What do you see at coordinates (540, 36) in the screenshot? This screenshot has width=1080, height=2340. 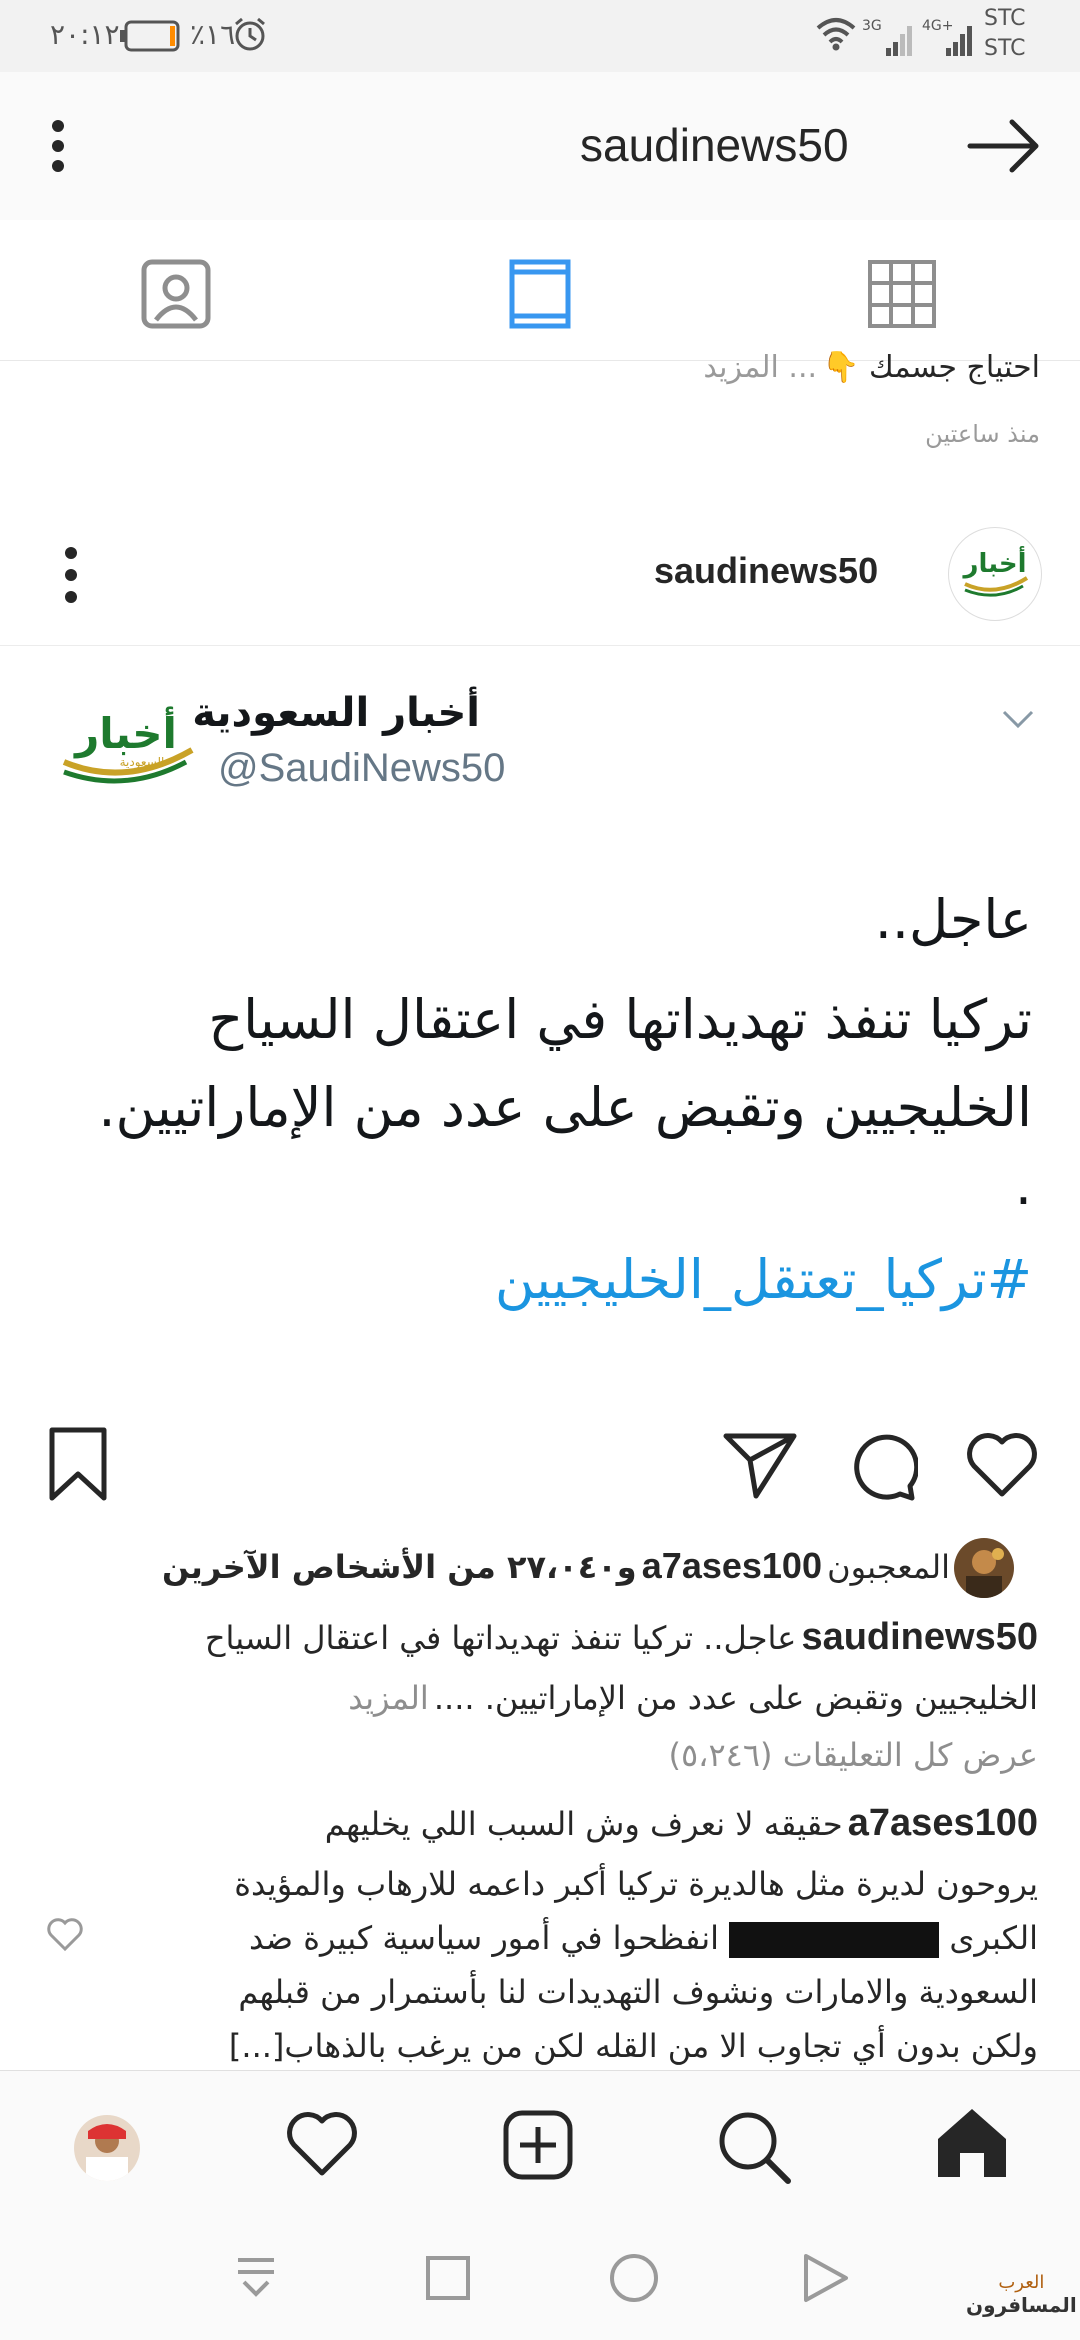 I see `status-bar: STC STC 4G+ 3G ٢٠:١٢ ٪١٦` at bounding box center [540, 36].